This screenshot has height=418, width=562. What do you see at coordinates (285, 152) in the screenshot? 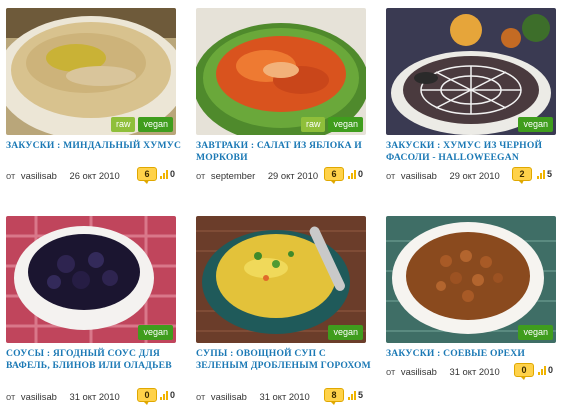
I see `recipe-title-link: Завтраки : Салат из яблока и моркови` at bounding box center [285, 152].